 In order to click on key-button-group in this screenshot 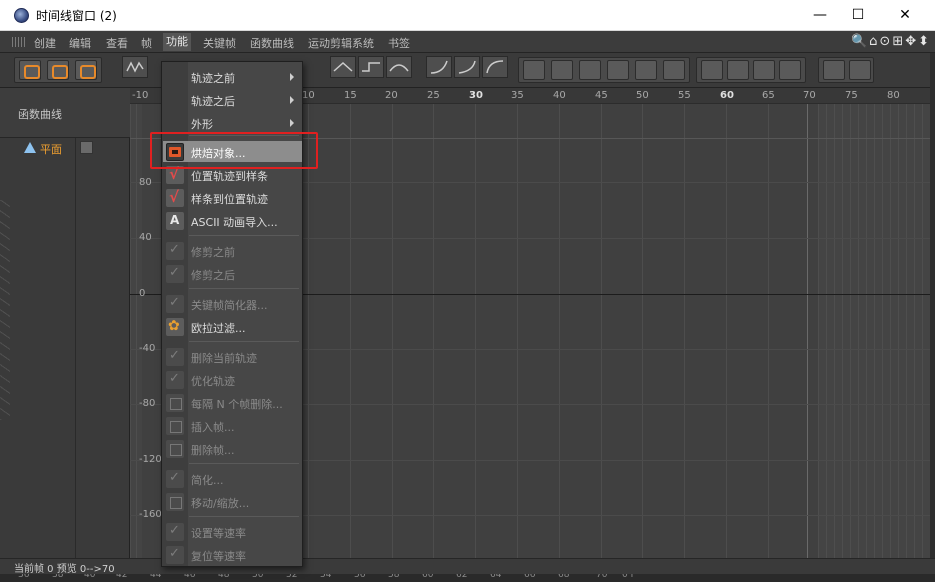, I will do `click(751, 70)`.